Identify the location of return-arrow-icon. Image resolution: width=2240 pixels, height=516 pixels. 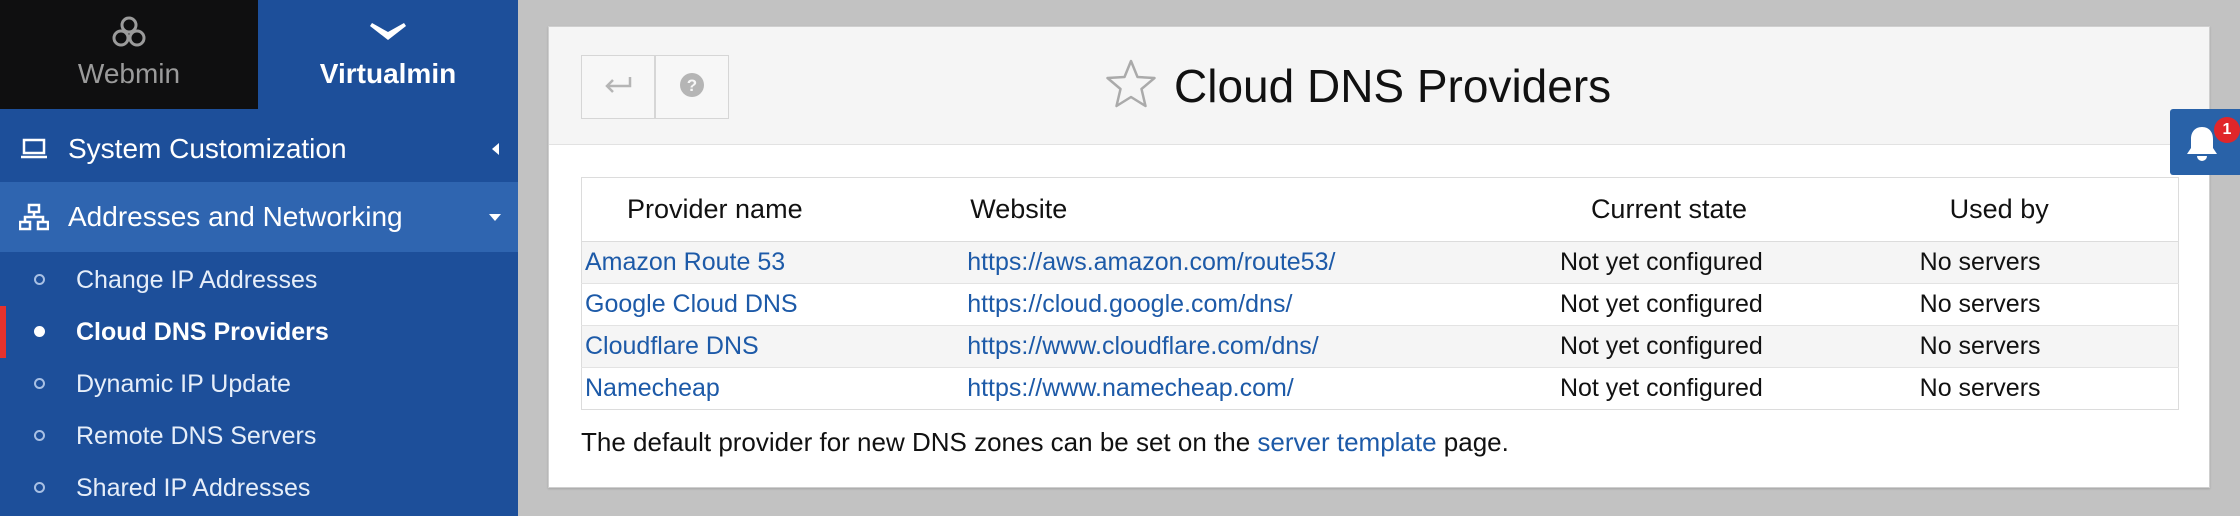
(618, 87).